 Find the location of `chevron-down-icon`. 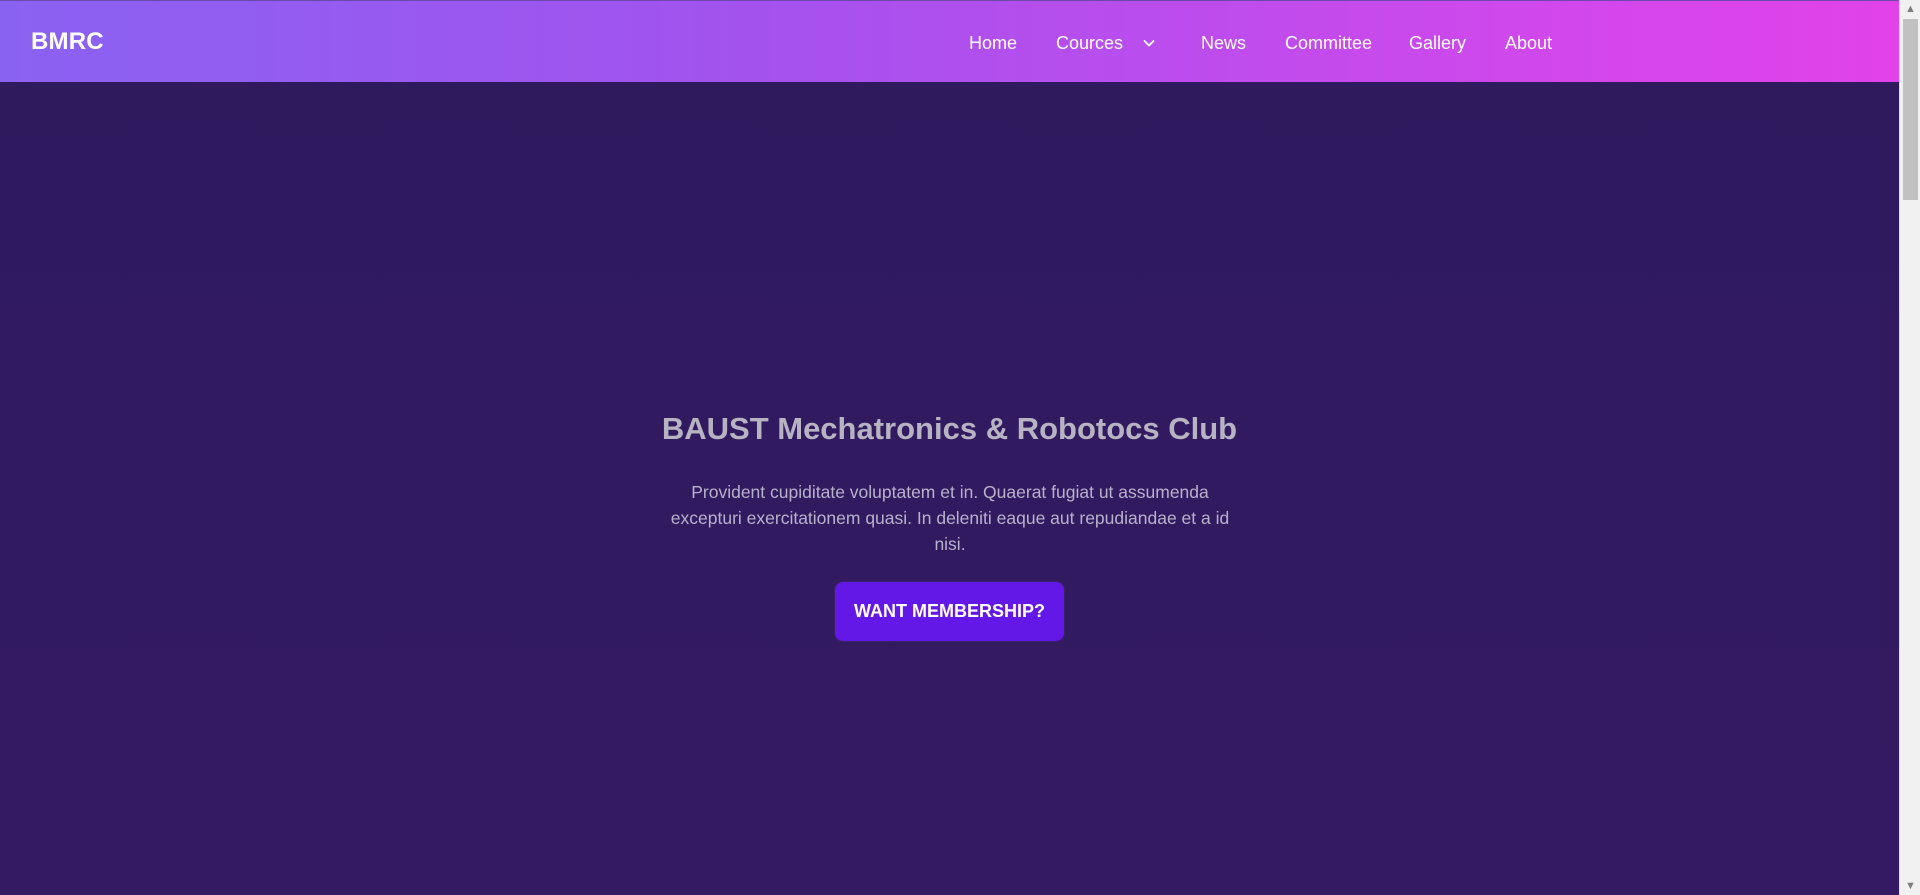

chevron-down-icon is located at coordinates (1149, 42).